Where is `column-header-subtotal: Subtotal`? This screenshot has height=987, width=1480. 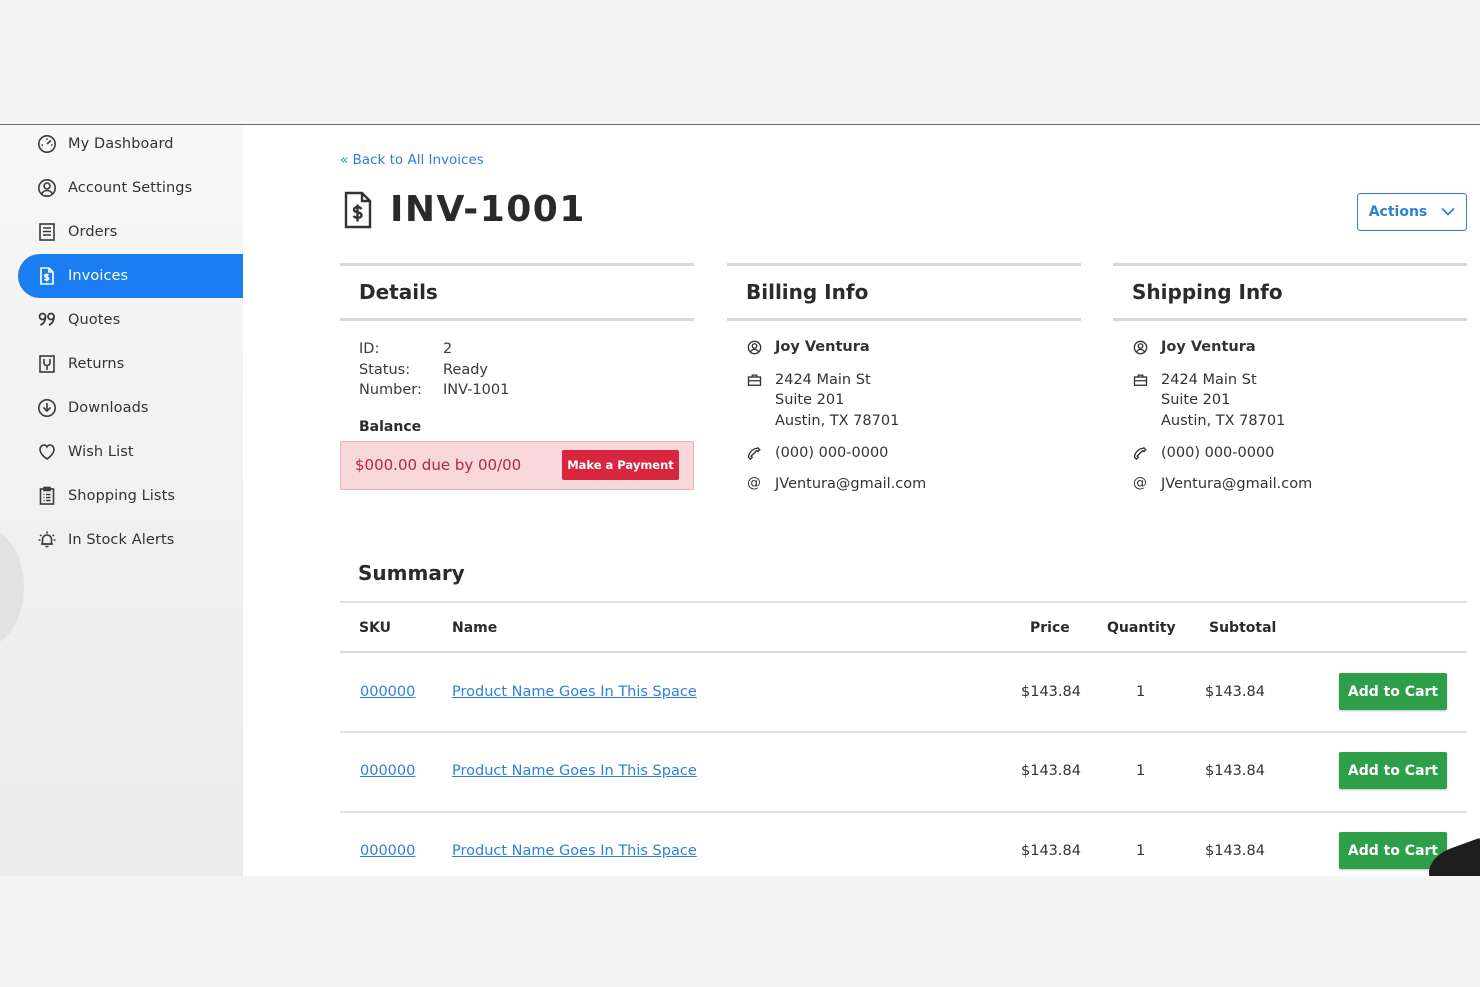 column-header-subtotal: Subtotal is located at coordinates (1243, 628).